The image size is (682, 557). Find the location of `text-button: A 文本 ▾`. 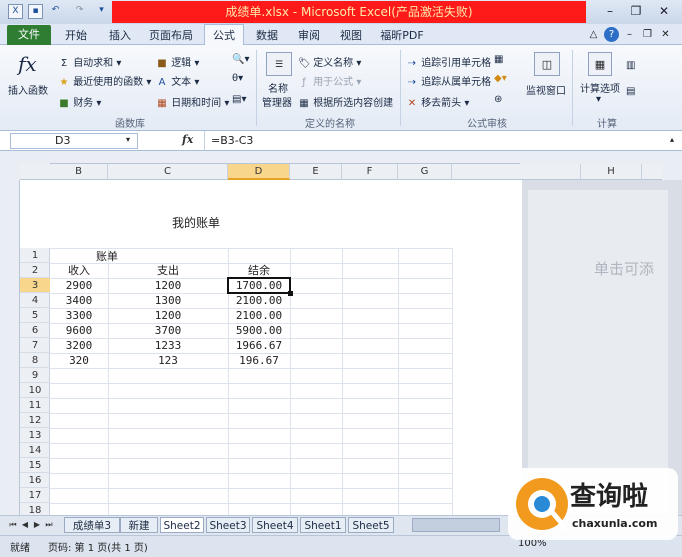

text-button: A 文本 ▾ is located at coordinates (178, 81).